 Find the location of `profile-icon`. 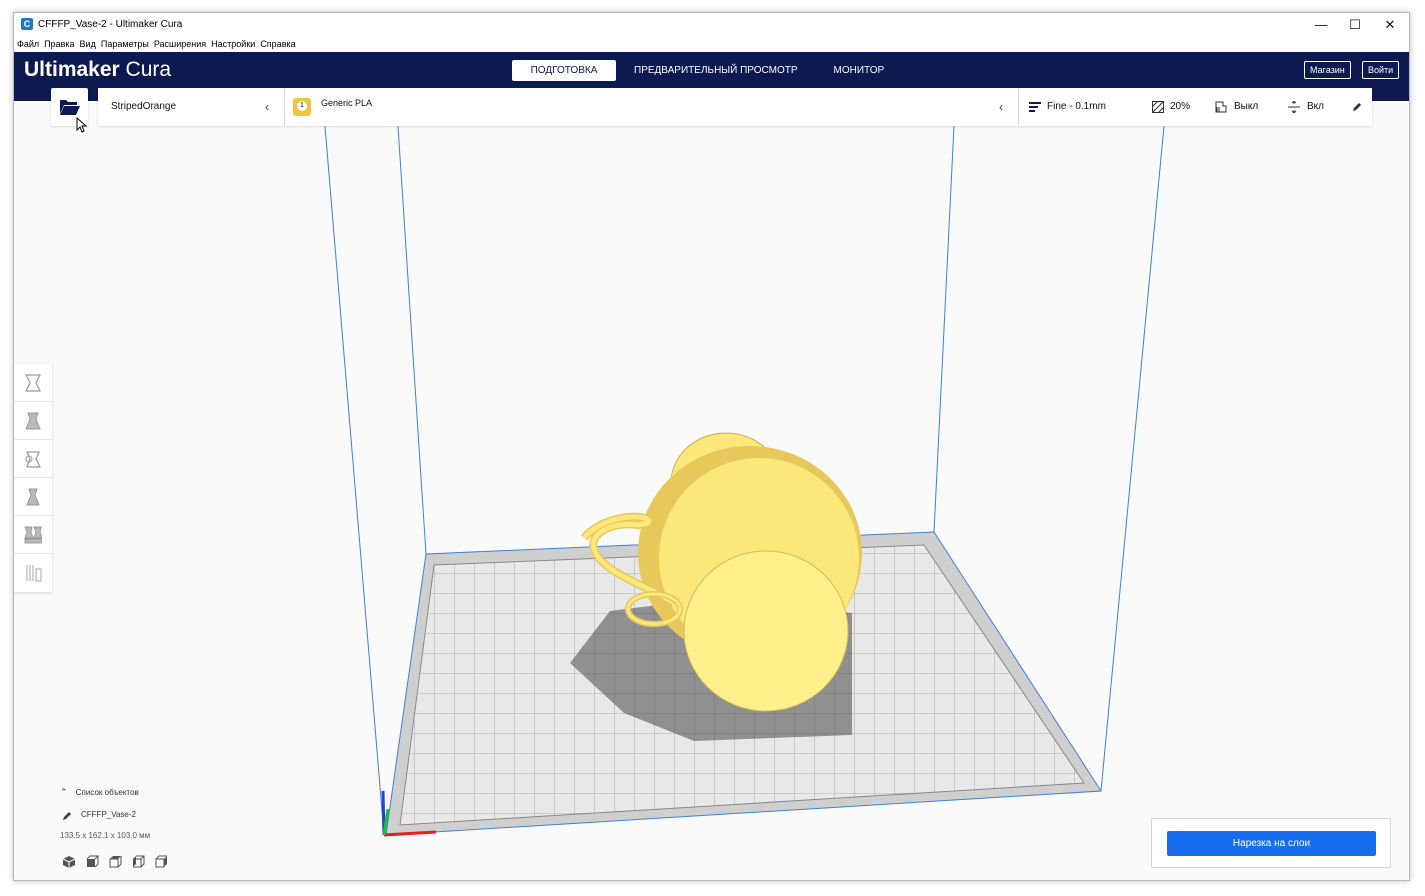

profile-icon is located at coordinates (1035, 107).